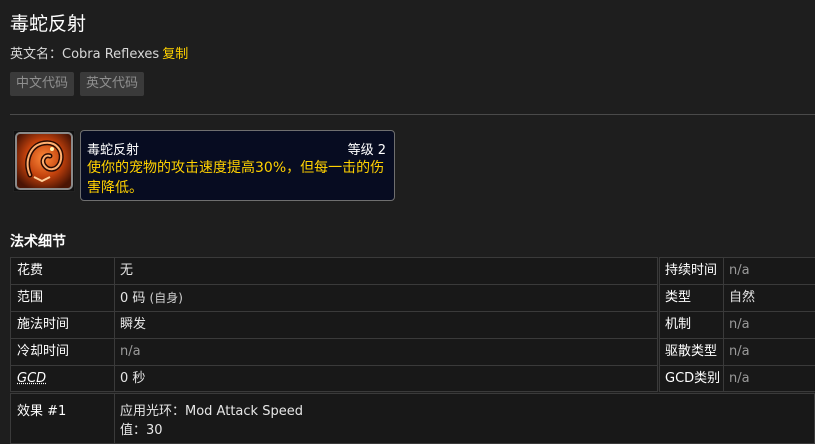  Describe the element at coordinates (412, 114) in the screenshot. I see `divider` at that location.